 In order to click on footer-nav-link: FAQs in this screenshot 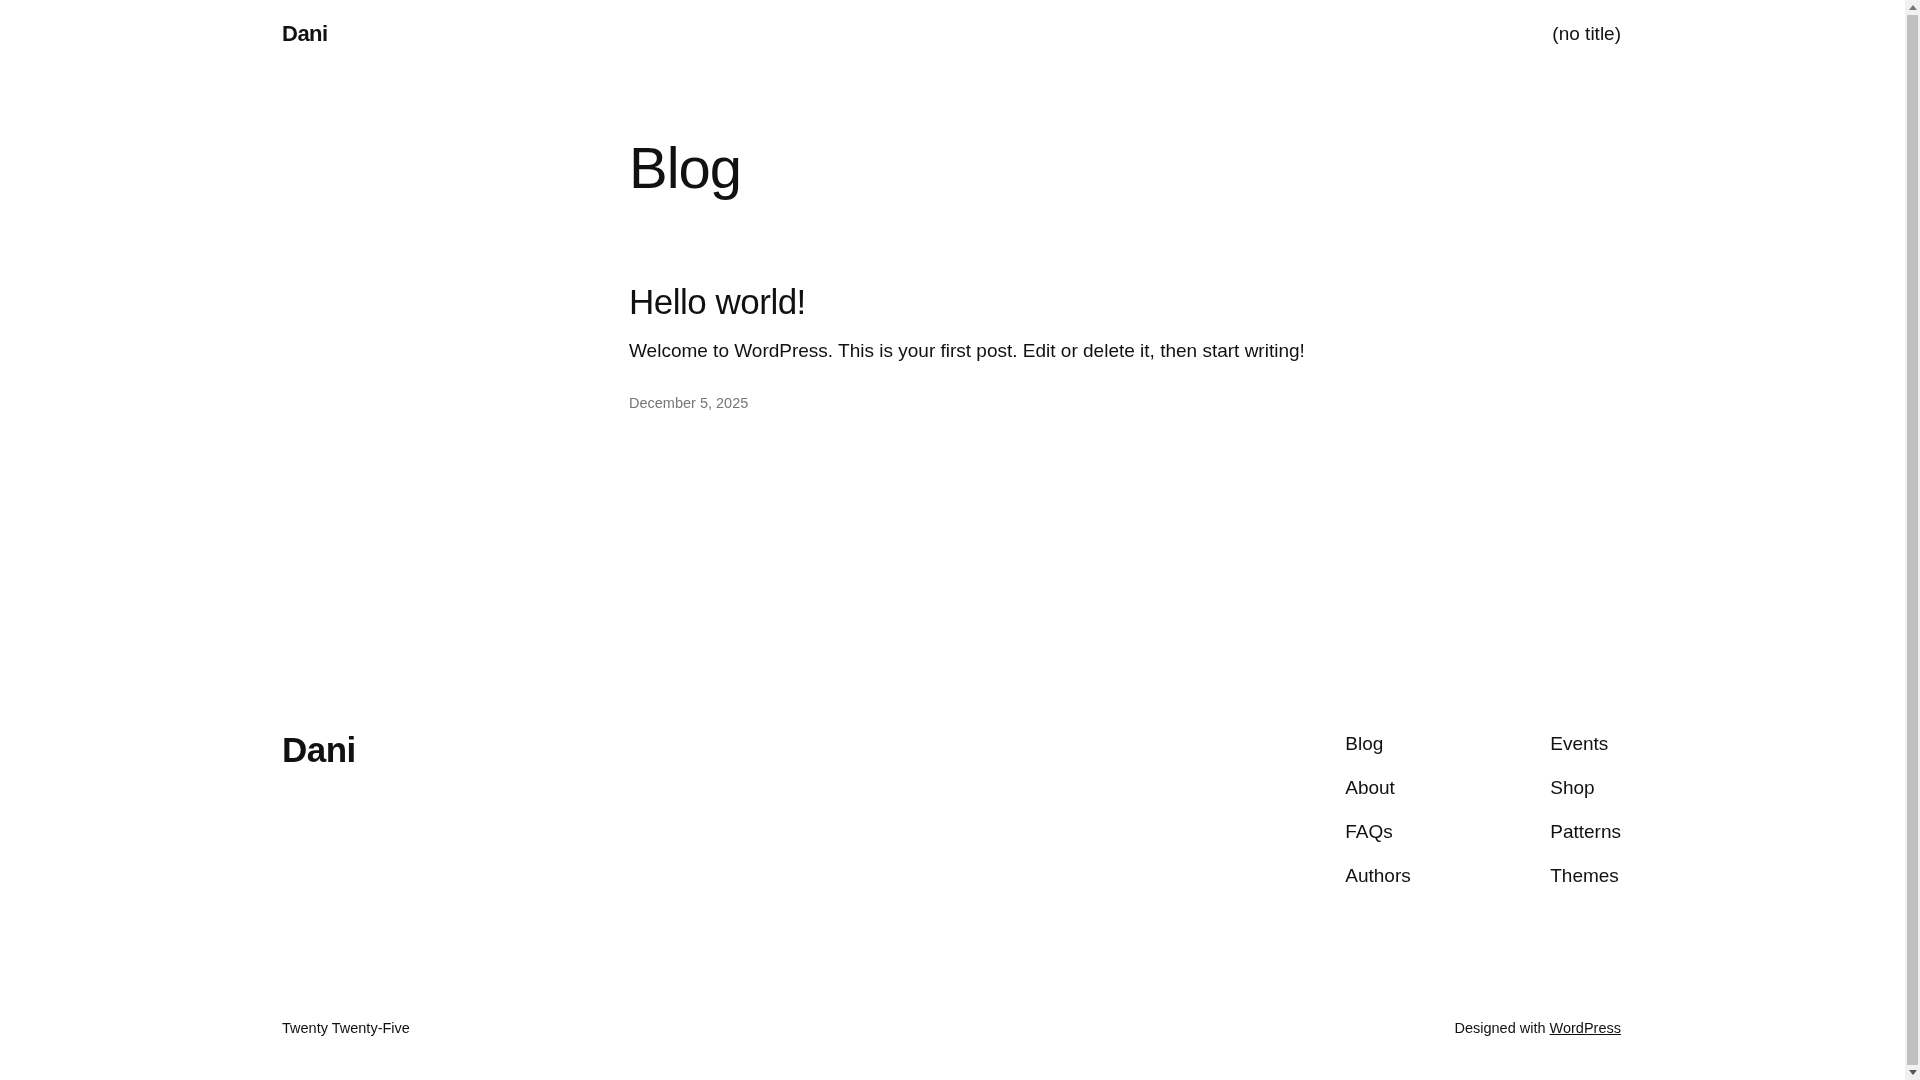, I will do `click(1369, 832)`.